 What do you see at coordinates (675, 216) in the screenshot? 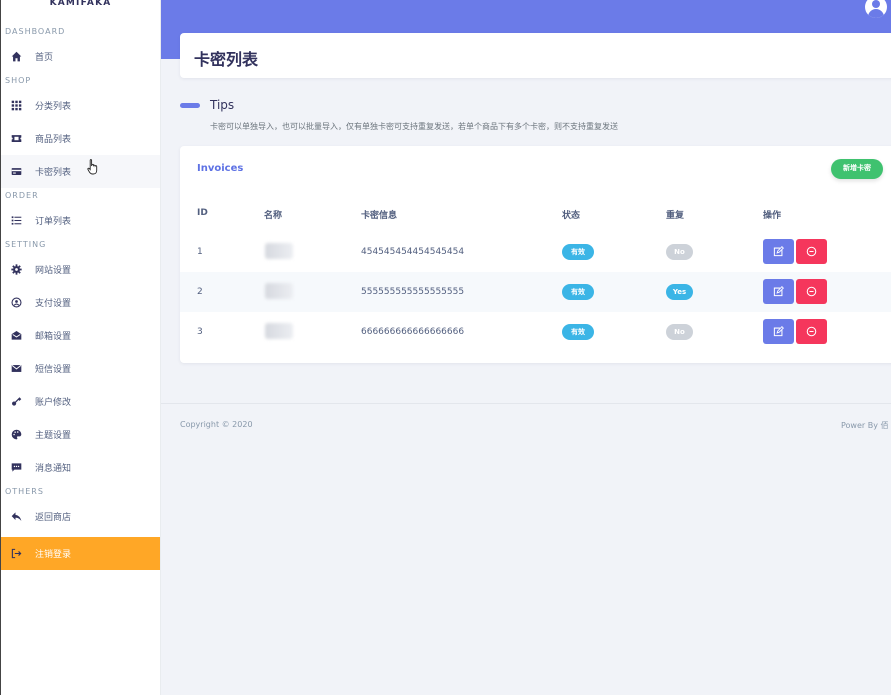
I see `col-repeat: 重复` at bounding box center [675, 216].